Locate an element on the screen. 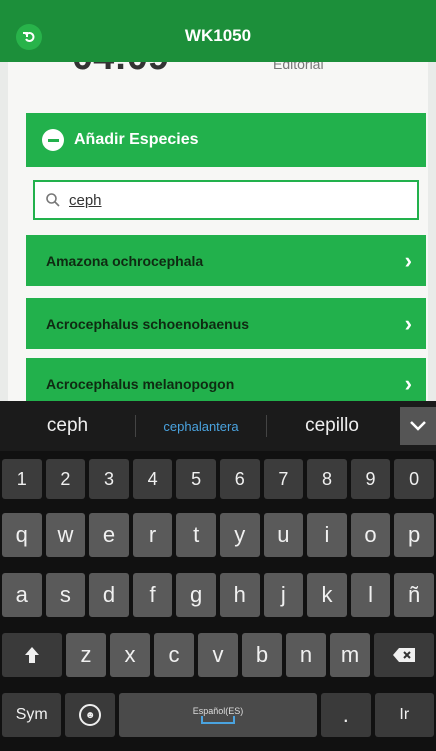 The image size is (436, 751). key: o is located at coordinates (370, 535).